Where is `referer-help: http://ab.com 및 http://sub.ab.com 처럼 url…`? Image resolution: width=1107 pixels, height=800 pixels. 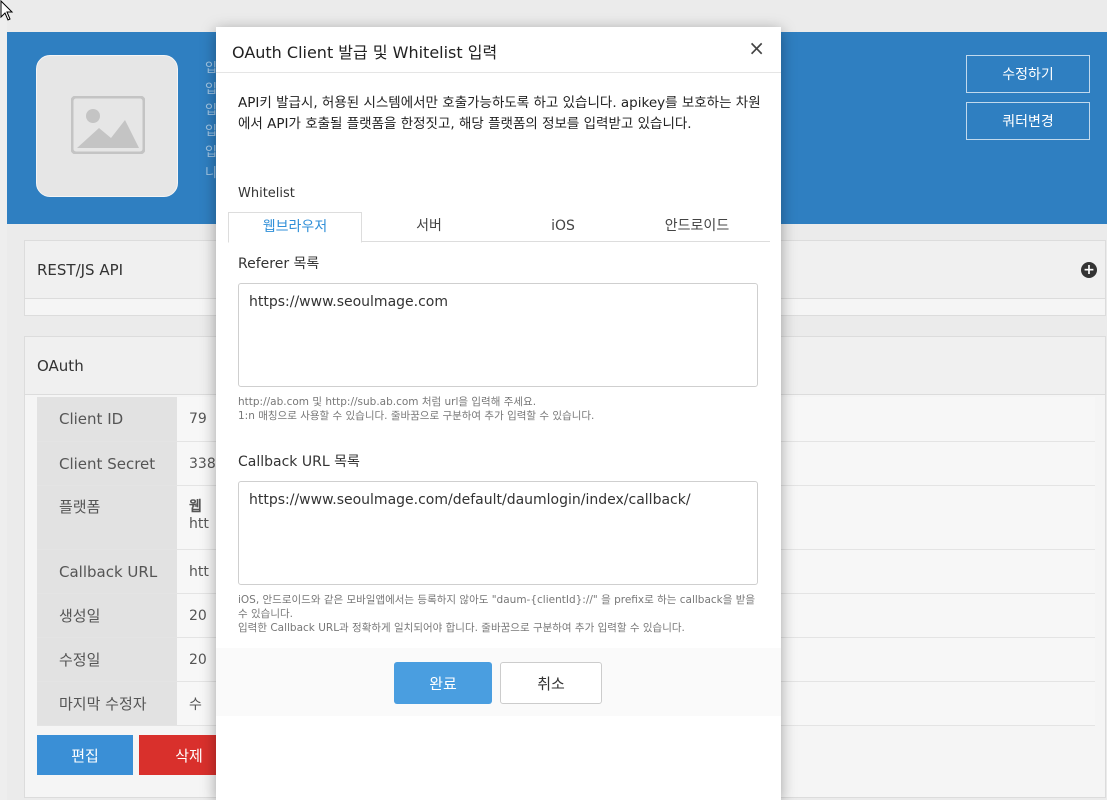 referer-help: http://ab.com 및 http://sub.ab.com 처럼 url… is located at coordinates (498, 409).